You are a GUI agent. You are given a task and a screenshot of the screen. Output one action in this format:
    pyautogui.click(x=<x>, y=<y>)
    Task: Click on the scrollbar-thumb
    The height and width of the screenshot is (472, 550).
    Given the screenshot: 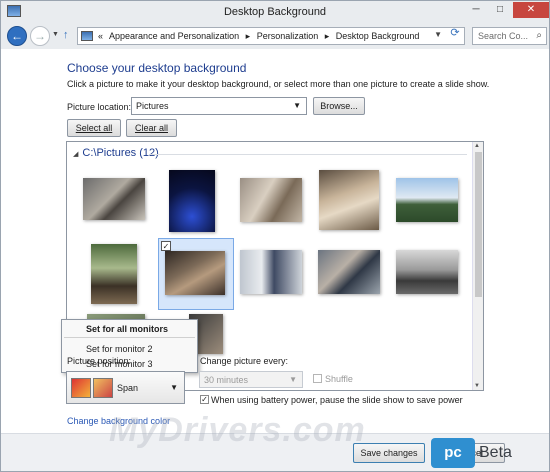 What is the action you would take?
    pyautogui.click(x=478, y=224)
    